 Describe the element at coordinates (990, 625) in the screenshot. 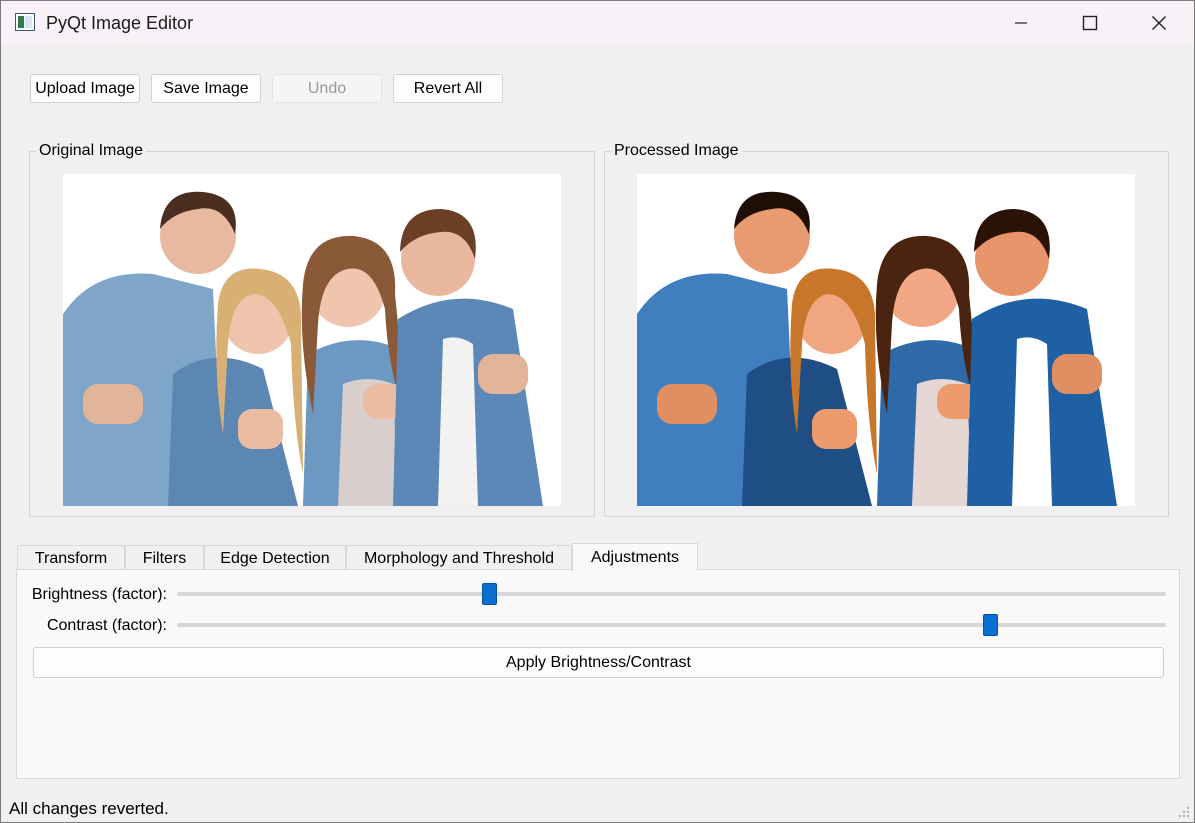

I see `contrast-slider-handle` at that location.